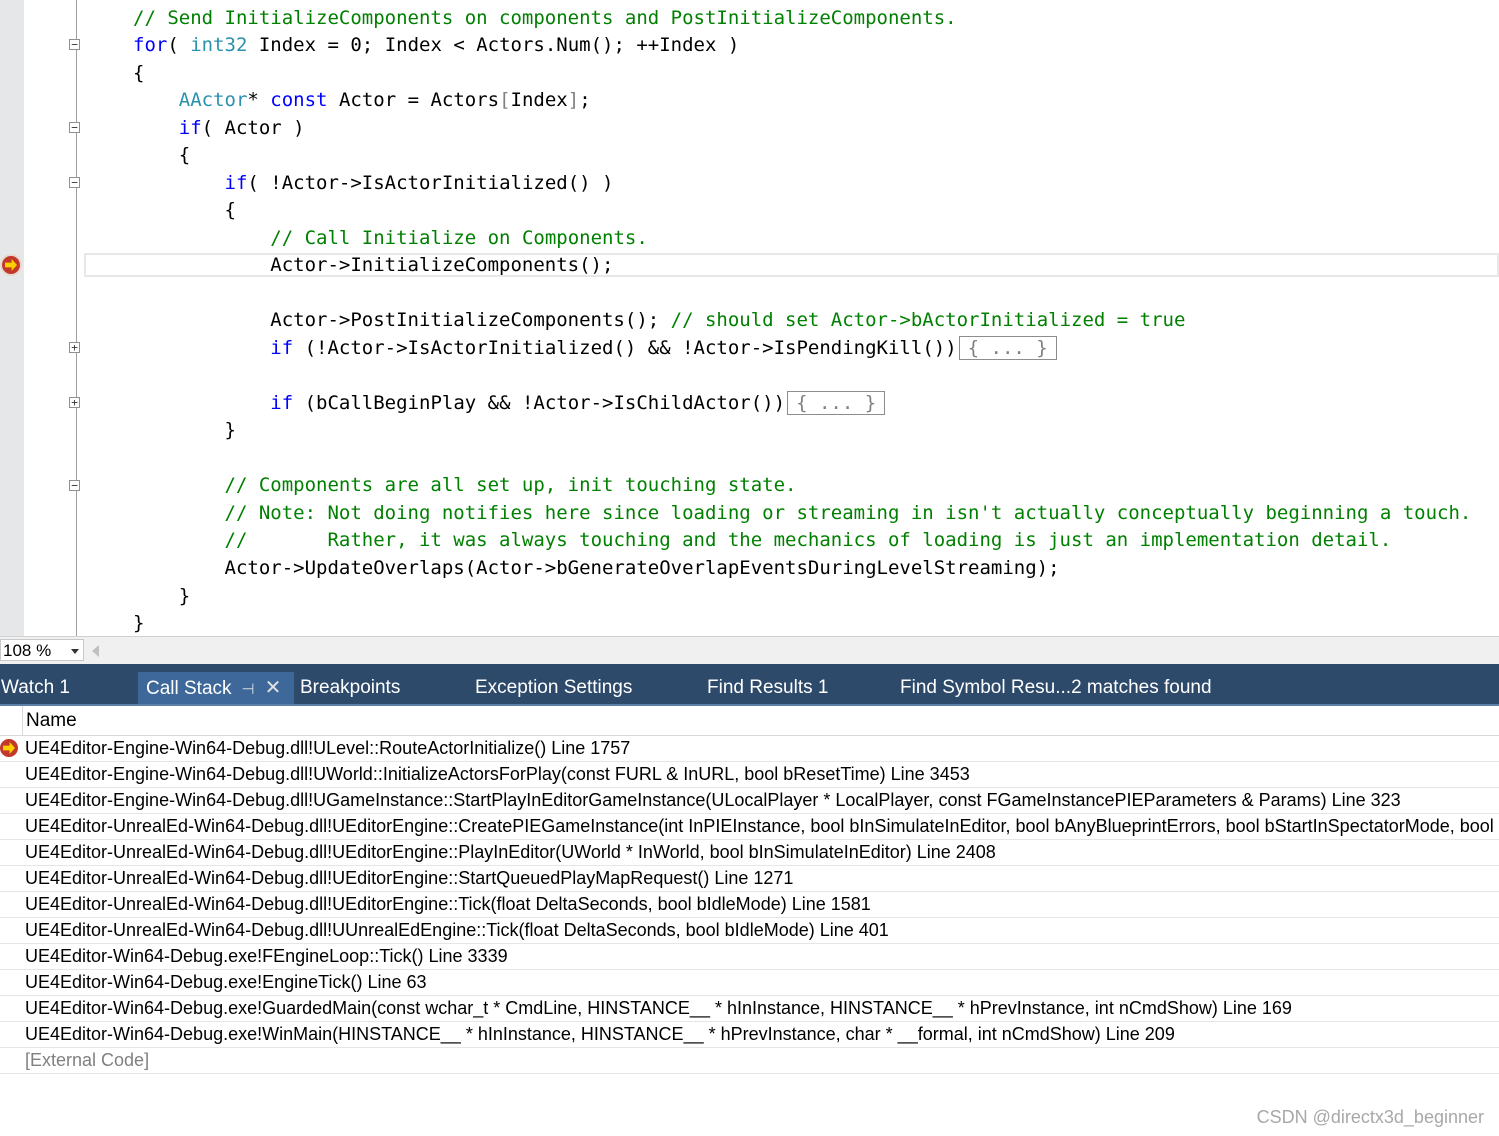  I want to click on stack-frame-text: [External Code], so click(87, 1060).